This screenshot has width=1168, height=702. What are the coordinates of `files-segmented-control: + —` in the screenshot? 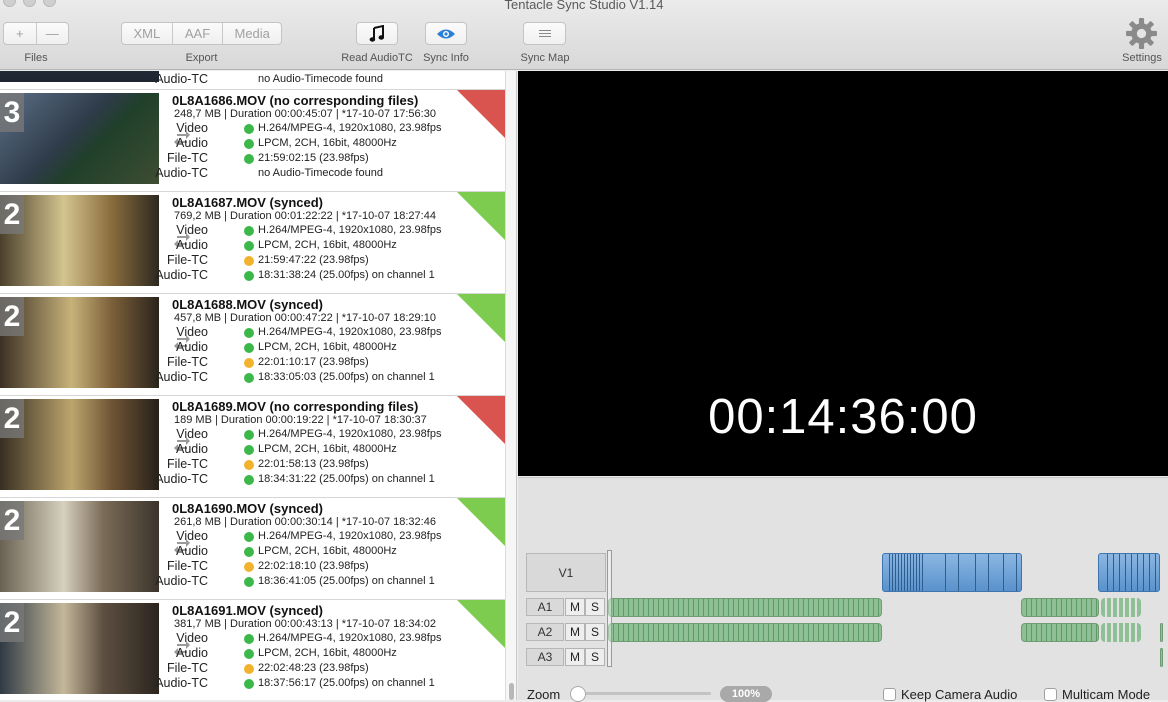 It's located at (36, 33).